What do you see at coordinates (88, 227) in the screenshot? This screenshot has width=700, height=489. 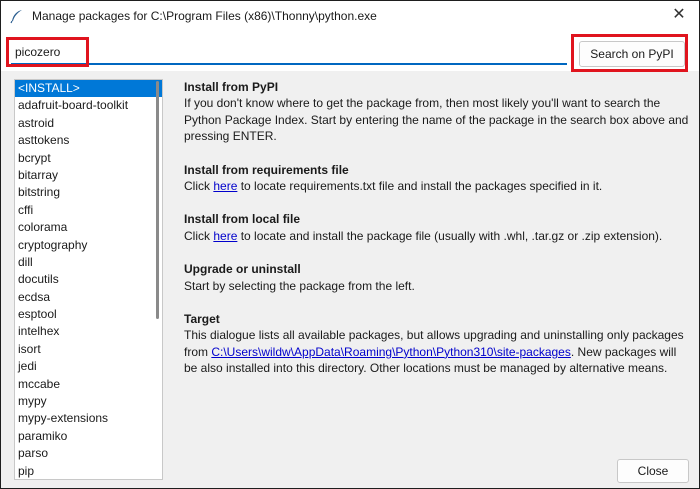 I see `list-item: colorama` at bounding box center [88, 227].